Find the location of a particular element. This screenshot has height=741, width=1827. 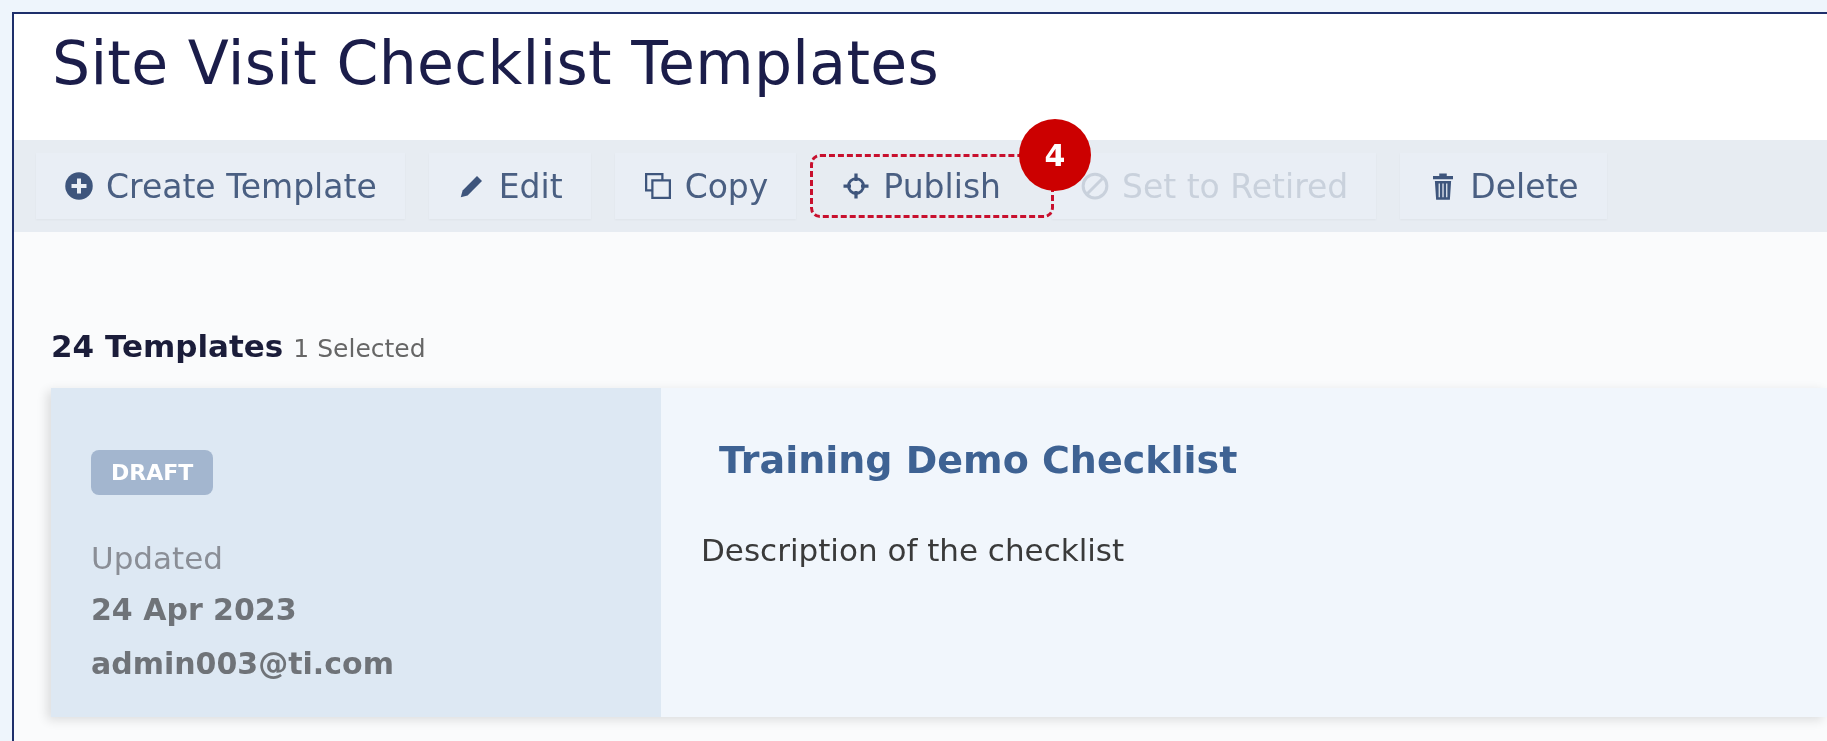

template-count: 24 Templates is located at coordinates (167, 346).